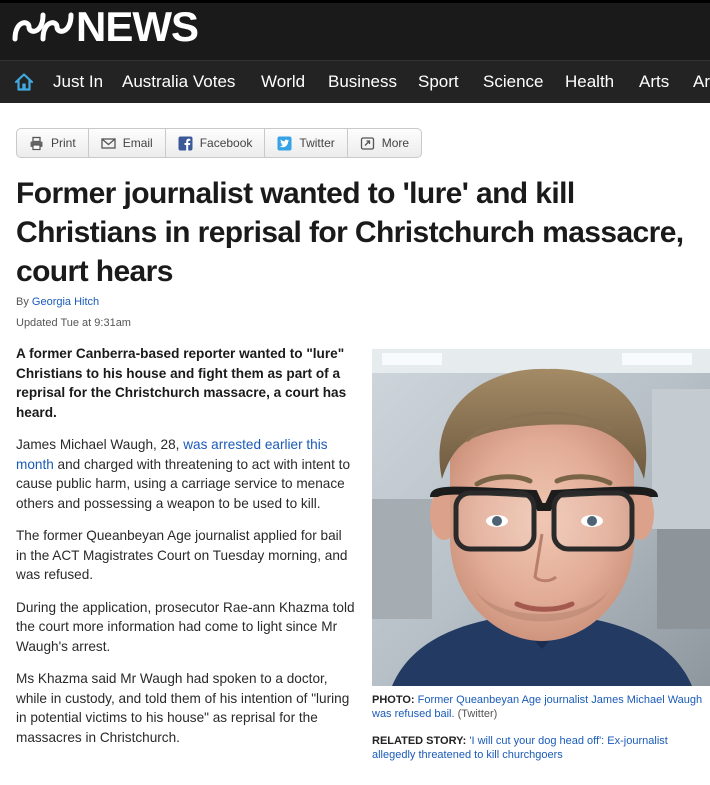 The width and height of the screenshot is (710, 785). I want to click on more-share-icon, so click(367, 143).